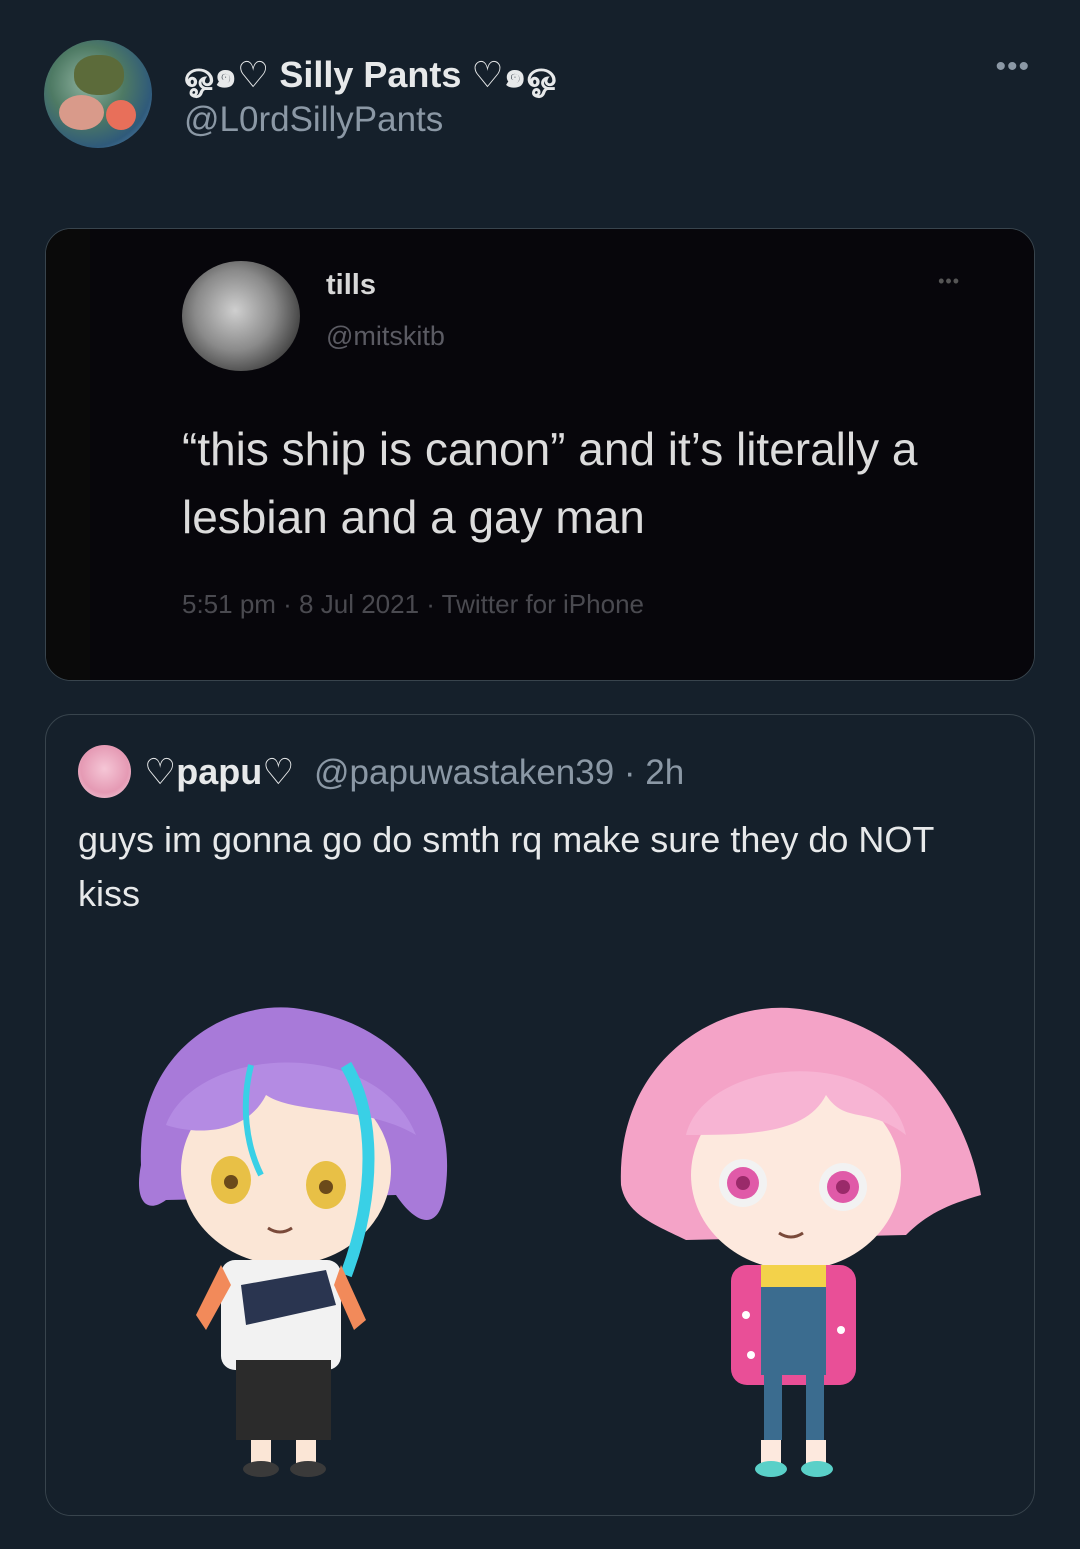  Describe the element at coordinates (1012, 67) in the screenshot. I see `more-options-icon: •••` at that location.